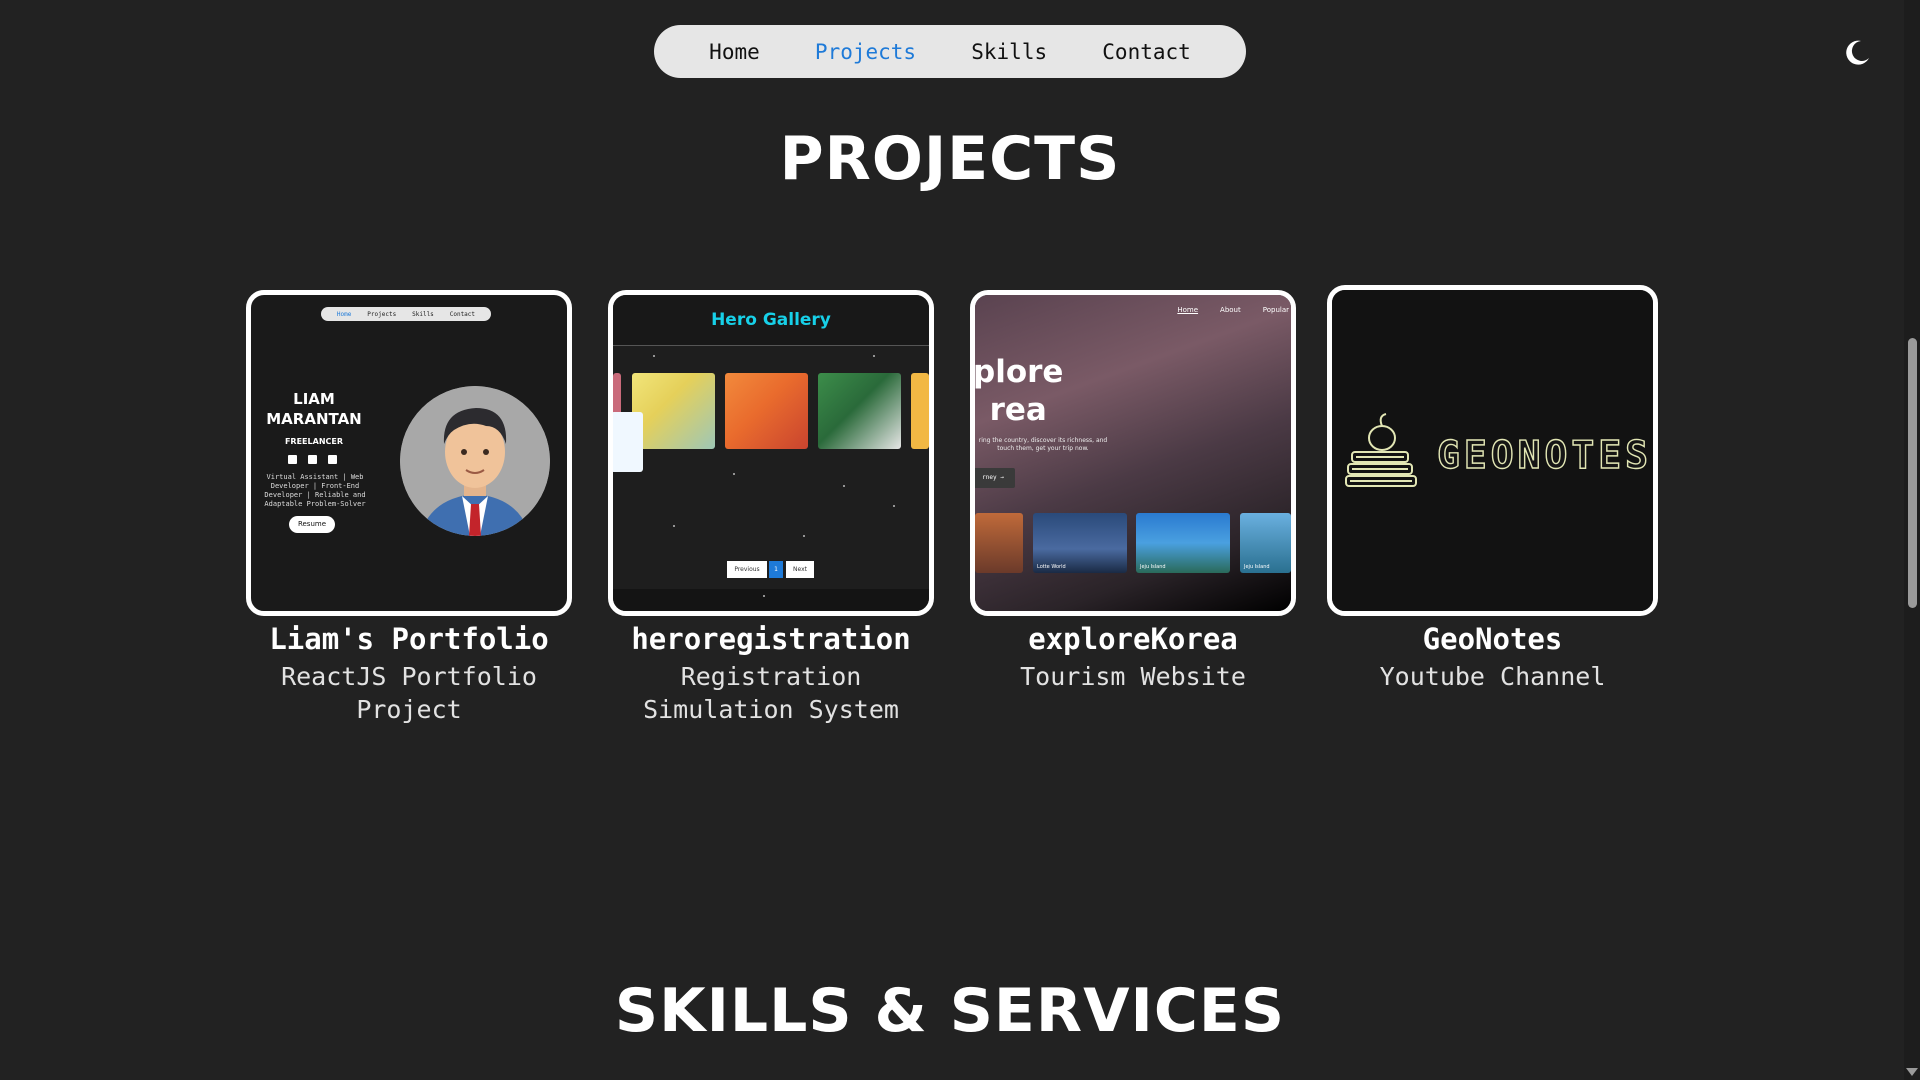 The width and height of the screenshot is (1920, 1080). Describe the element at coordinates (999, 543) in the screenshot. I see `thumb-tile` at that location.